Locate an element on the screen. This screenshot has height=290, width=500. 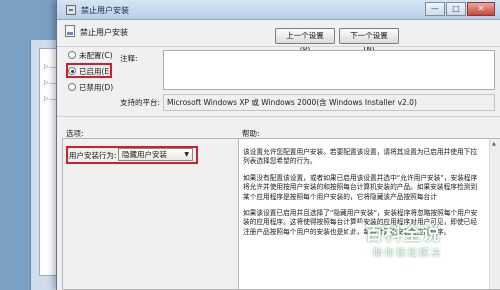
minimize-button: — is located at coordinates (435, 9).